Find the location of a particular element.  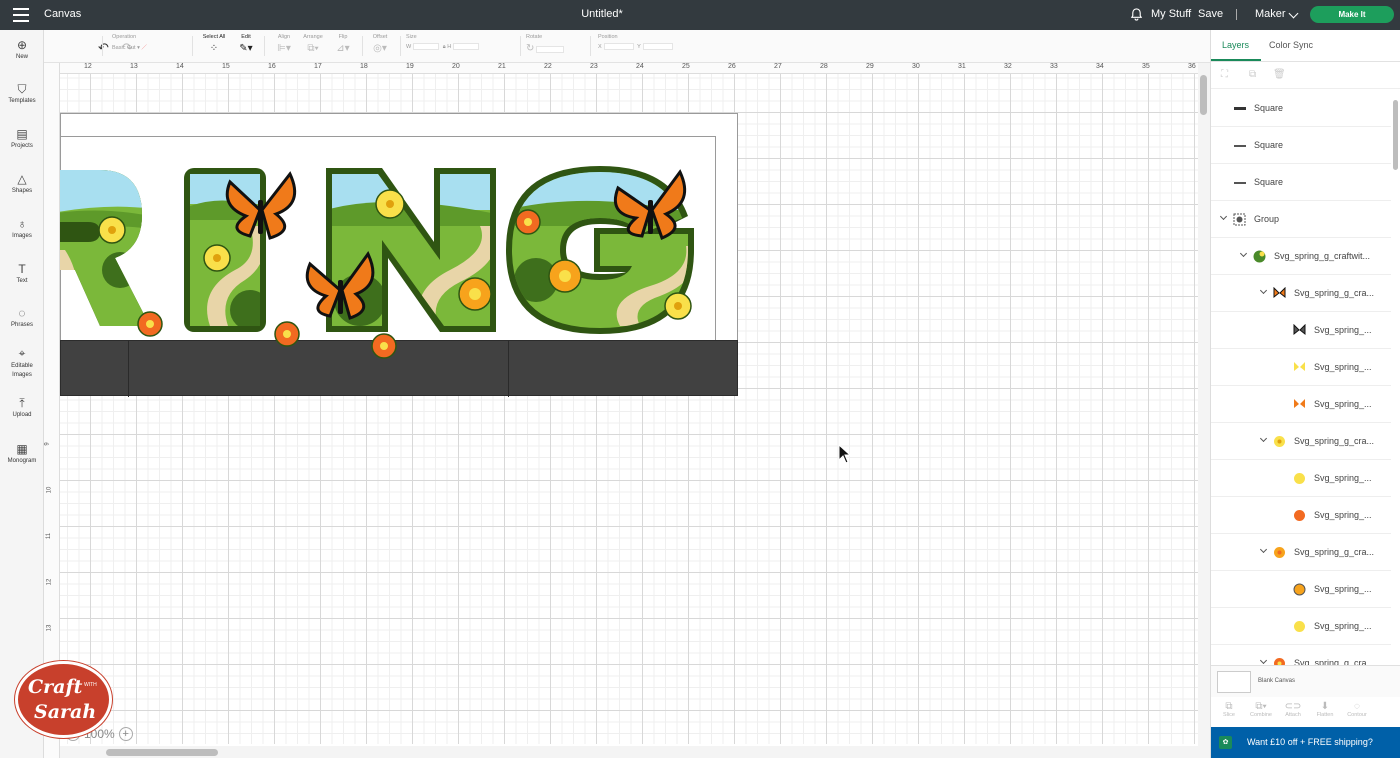

sidebar-item-monogram: ▦ Monogram is located at coordinates (22, 453).